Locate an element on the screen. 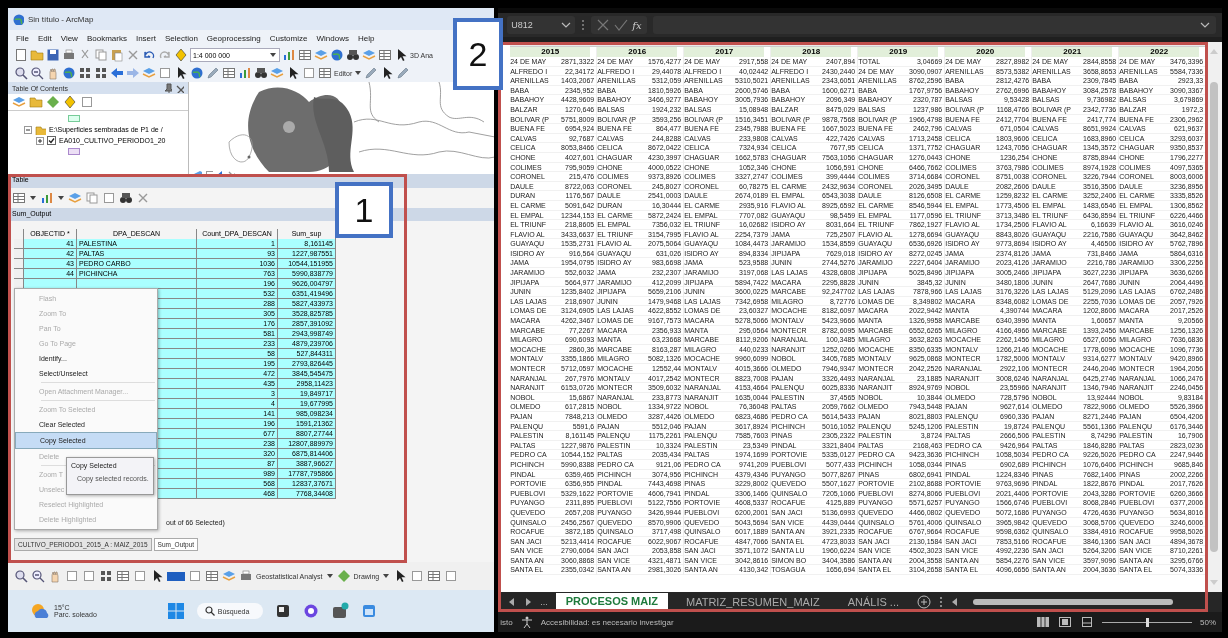  menu-item: Bookmarks is located at coordinates (106, 38).